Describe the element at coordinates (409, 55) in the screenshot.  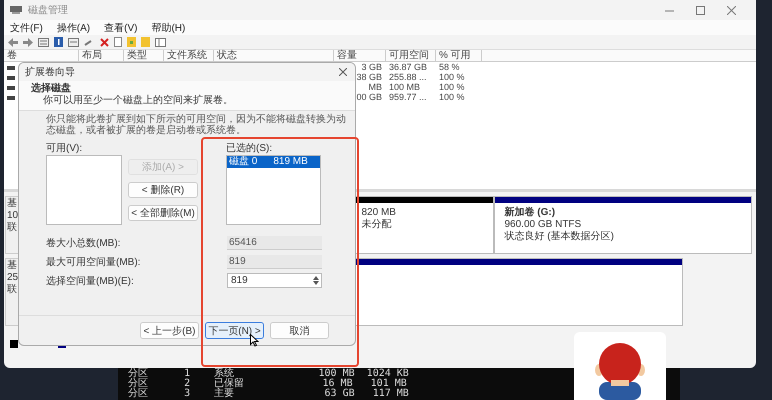
I see `column-header: 可用空间` at that location.